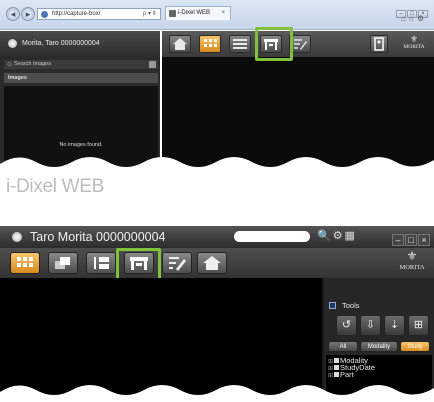 The image size is (434, 402). What do you see at coordinates (152, 64) in the screenshot?
I see `expand-icon` at bounding box center [152, 64].